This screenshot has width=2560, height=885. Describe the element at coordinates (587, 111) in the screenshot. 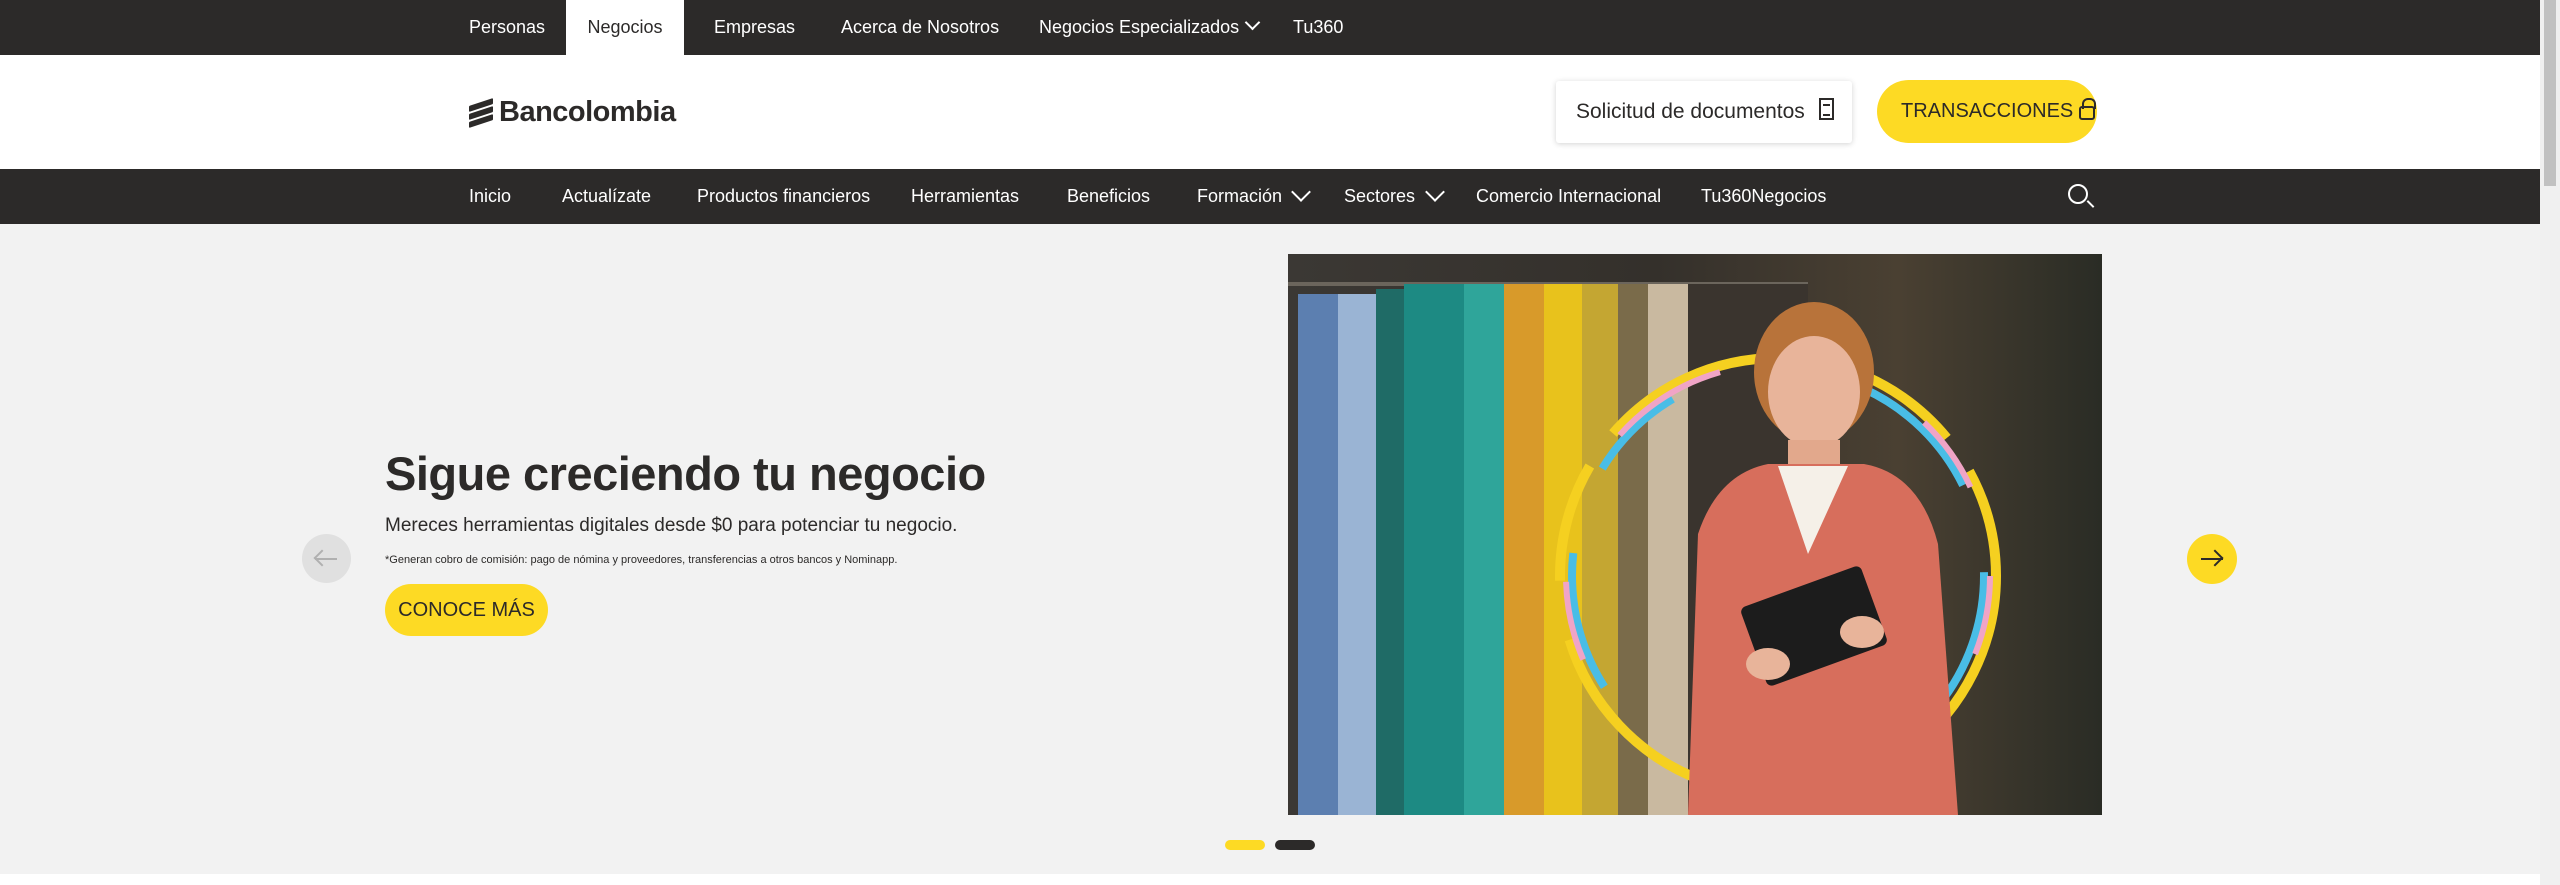

I see `logo-text: Bancolombia` at that location.